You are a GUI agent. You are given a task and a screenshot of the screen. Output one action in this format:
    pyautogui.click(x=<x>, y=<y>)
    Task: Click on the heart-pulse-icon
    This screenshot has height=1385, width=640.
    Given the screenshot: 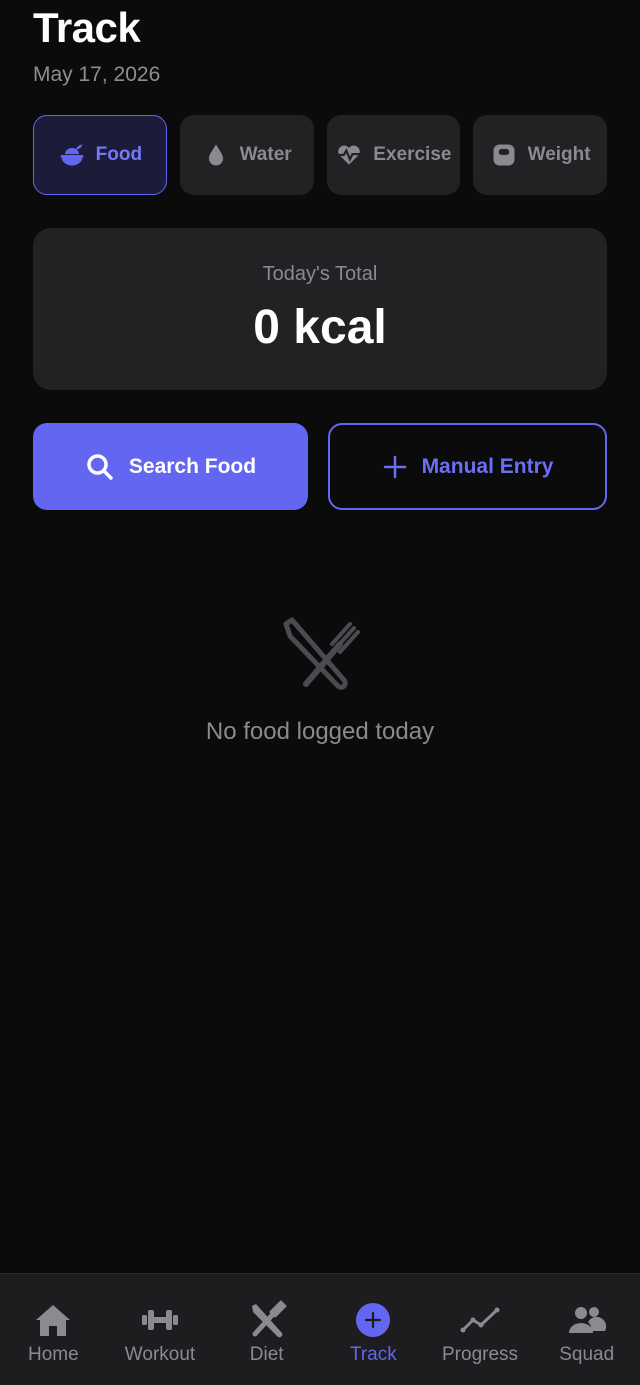 What is the action you would take?
    pyautogui.click(x=349, y=155)
    